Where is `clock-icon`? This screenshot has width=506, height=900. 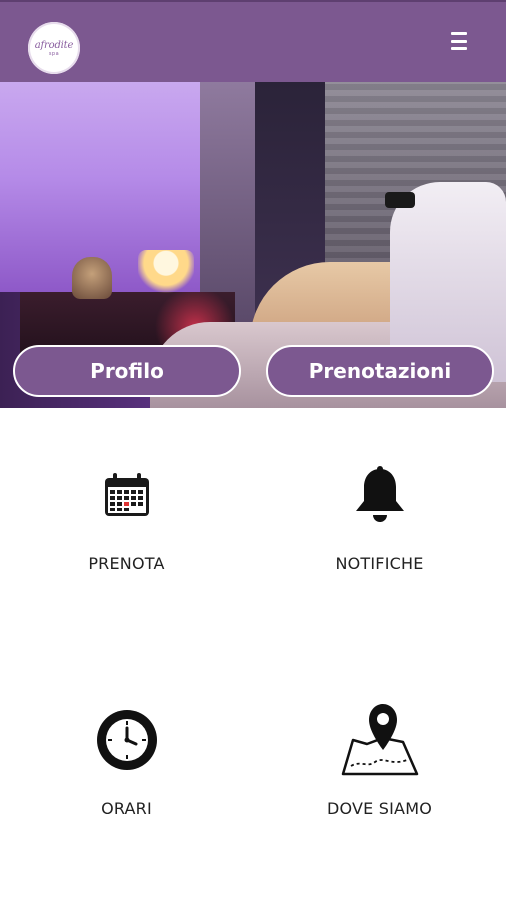 clock-icon is located at coordinates (127, 740).